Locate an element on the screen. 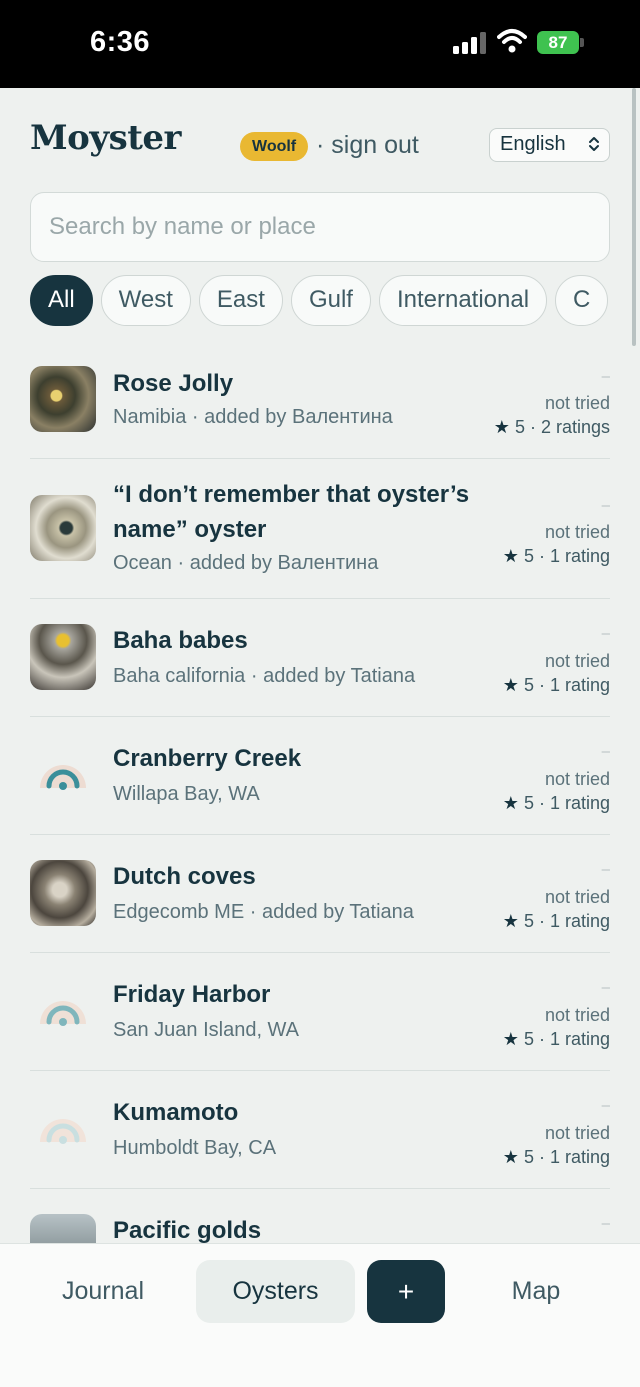 This screenshot has width=640, height=1387. app-logo: Moyster is located at coordinates (105, 138).